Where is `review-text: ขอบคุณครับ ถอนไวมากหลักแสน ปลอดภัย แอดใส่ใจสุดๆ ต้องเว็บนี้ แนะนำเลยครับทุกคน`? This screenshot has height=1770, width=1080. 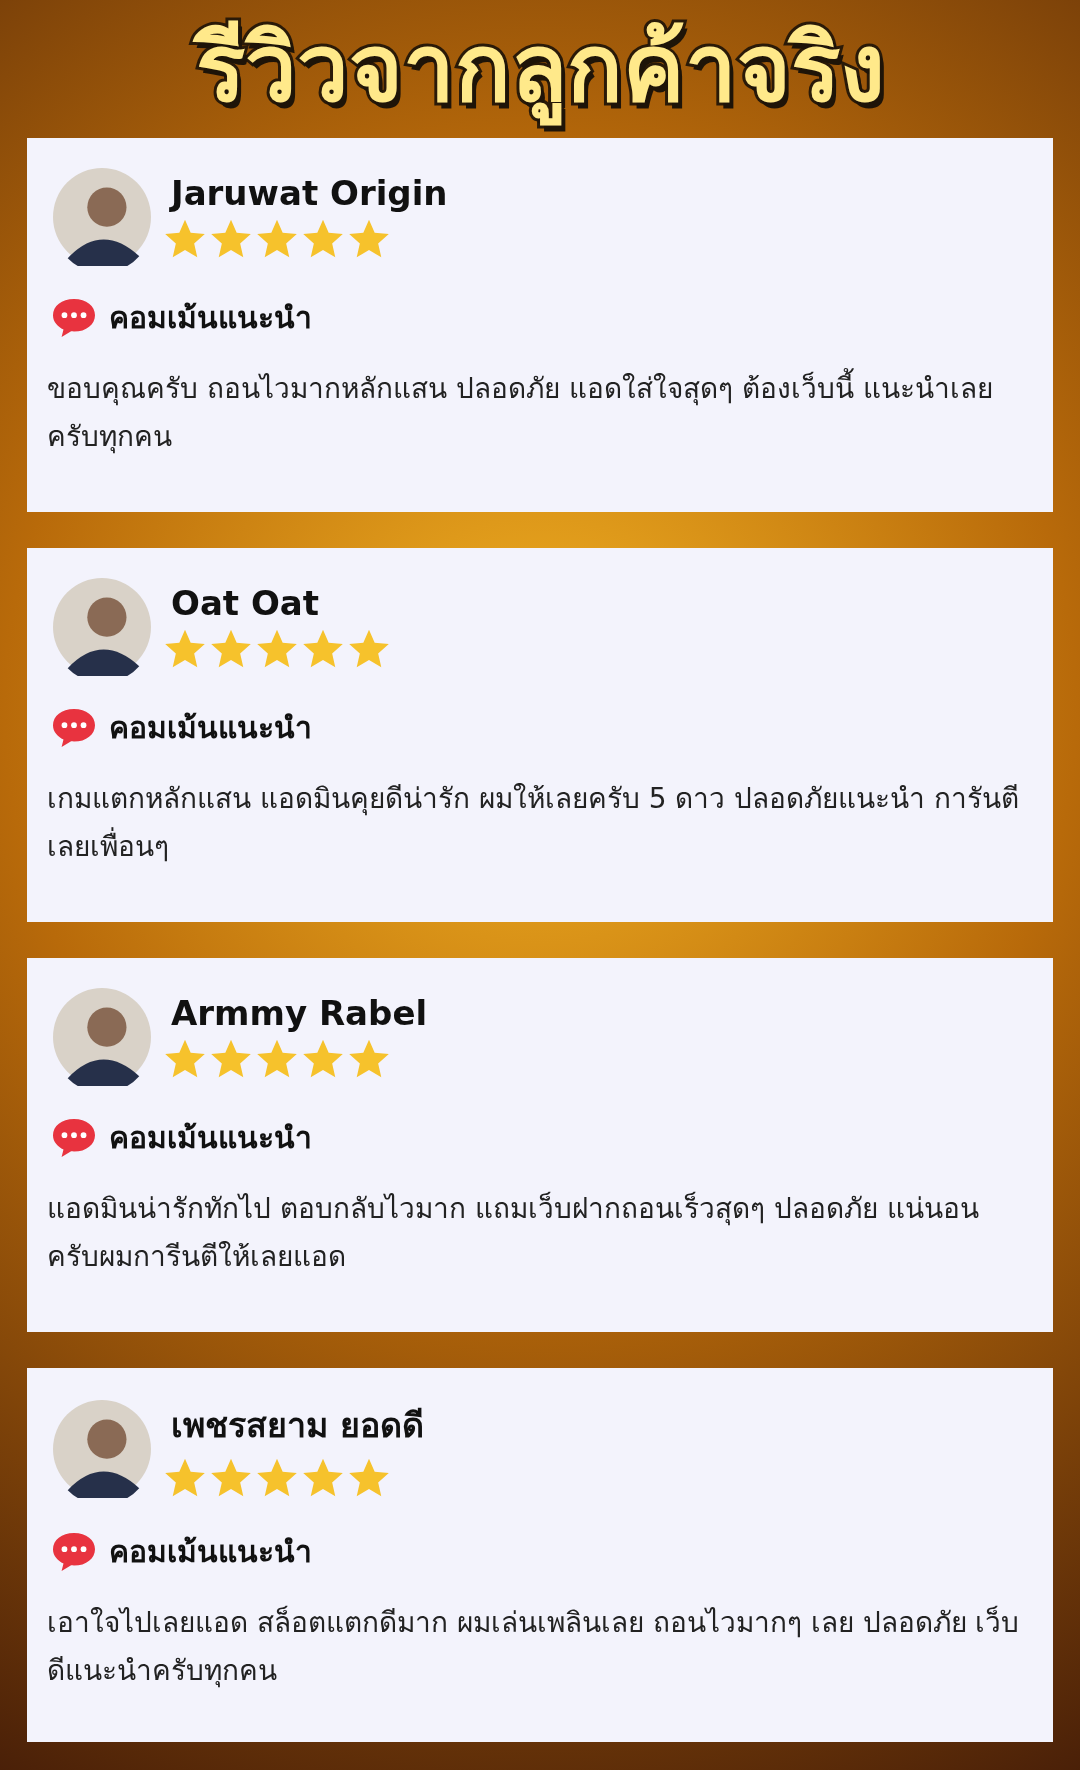 review-text: ขอบคุณครับ ถอนไวมากหลักแสน ปลอดภัย แอดใส่ใจสุดๆ ต้องเว็บนี้ แนะนำเลยครับทุกคน is located at coordinates (538, 413).